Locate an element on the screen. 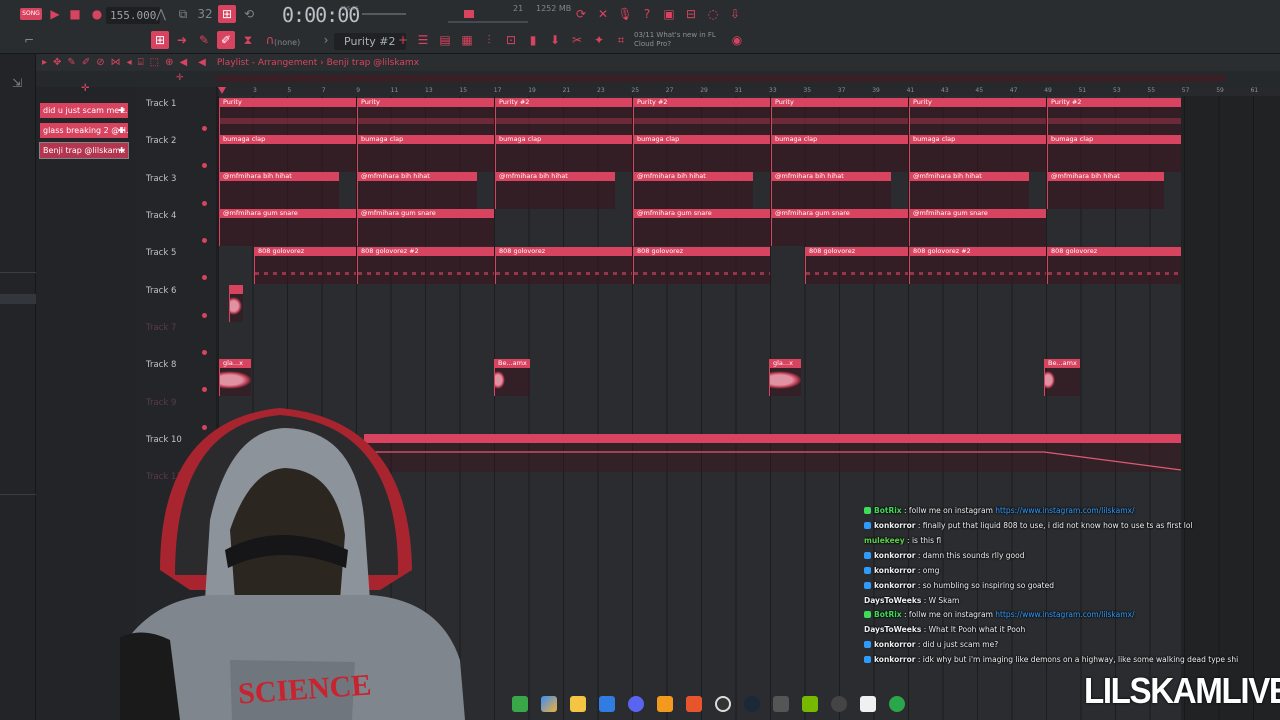  pattern-clip: 808 golovorez #2 is located at coordinates (425, 265).